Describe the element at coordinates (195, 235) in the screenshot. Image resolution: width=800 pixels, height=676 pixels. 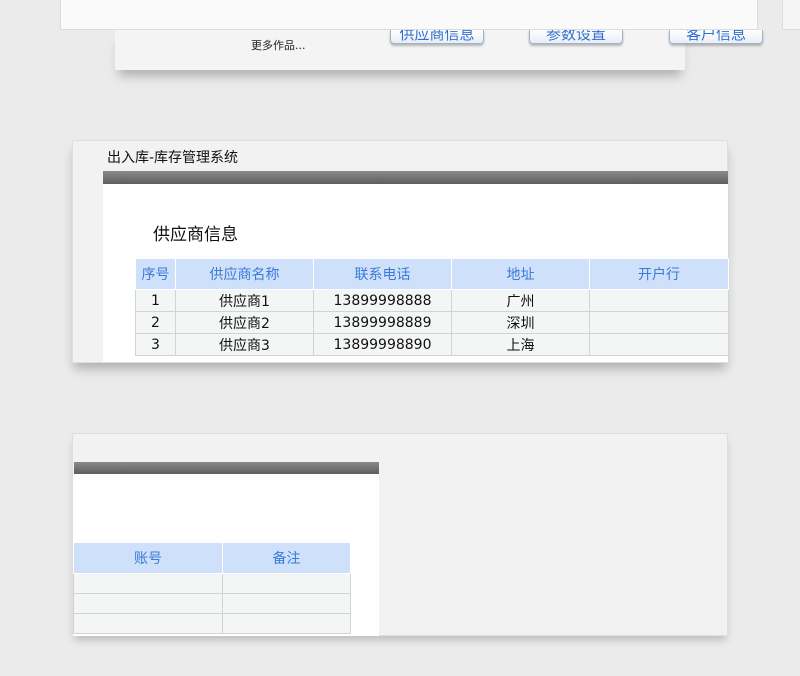
I see `page-title: 供应商信息` at that location.